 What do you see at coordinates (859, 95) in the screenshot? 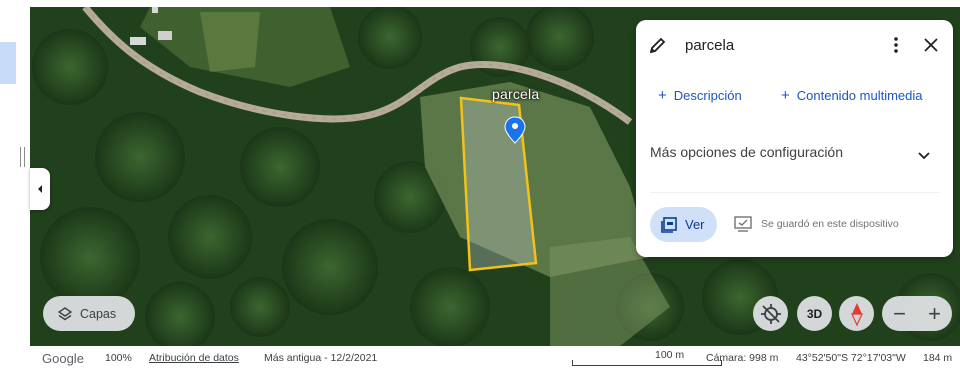
I see `add-media-label: Contenido multimedia` at bounding box center [859, 95].